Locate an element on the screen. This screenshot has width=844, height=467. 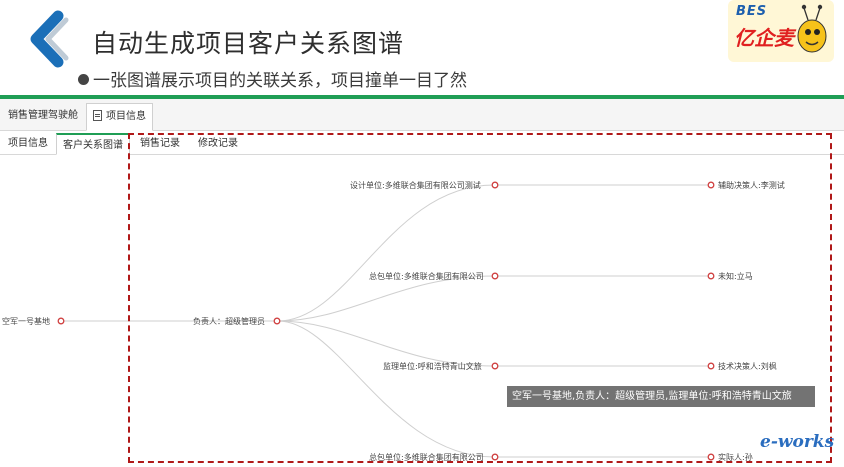
subtab-sales-records: 销售记录 is located at coordinates (160, 144).